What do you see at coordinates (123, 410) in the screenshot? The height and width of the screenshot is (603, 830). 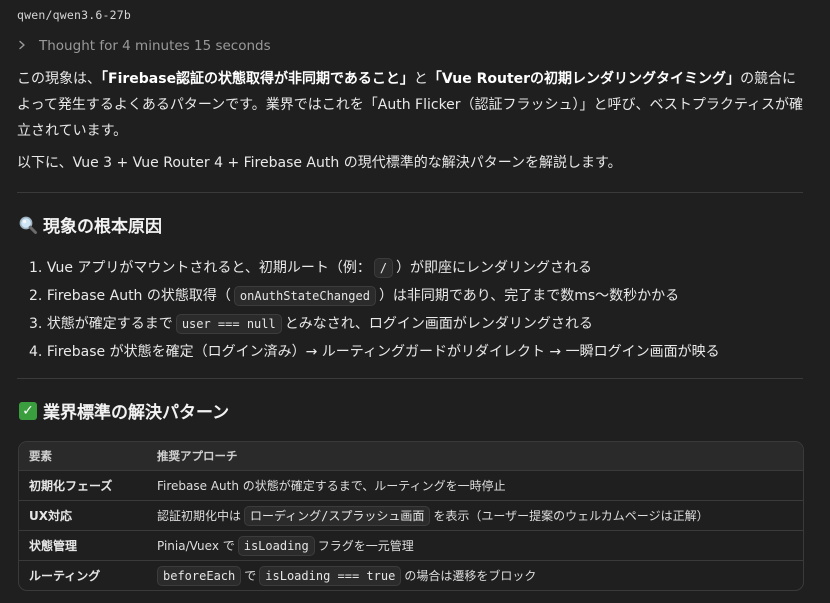 I see `section-heading-solution: ✓ 業界標準の解決パターン` at bounding box center [123, 410].